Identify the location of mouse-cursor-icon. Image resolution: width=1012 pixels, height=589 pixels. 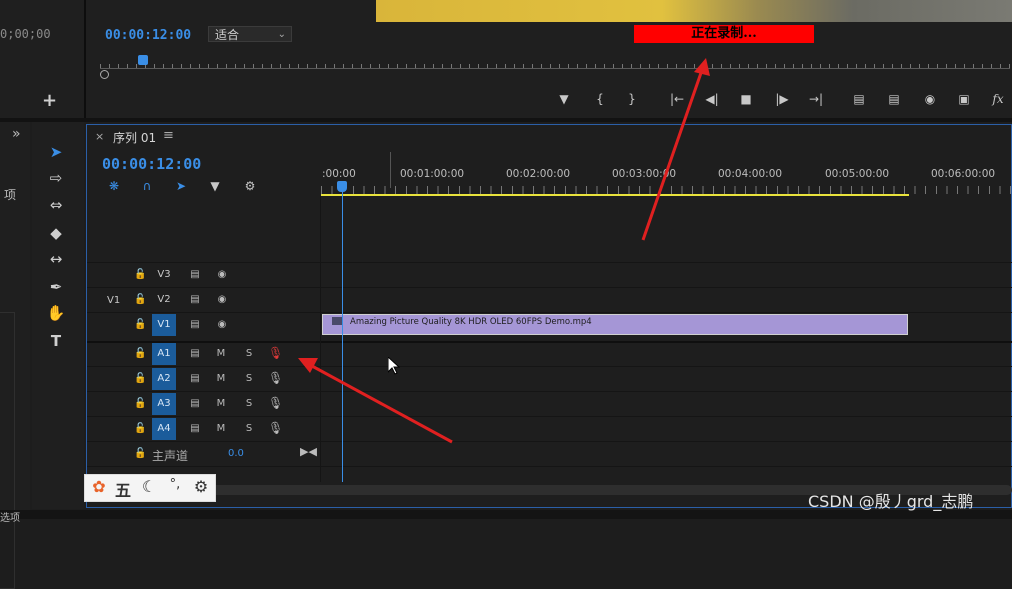
(394, 366).